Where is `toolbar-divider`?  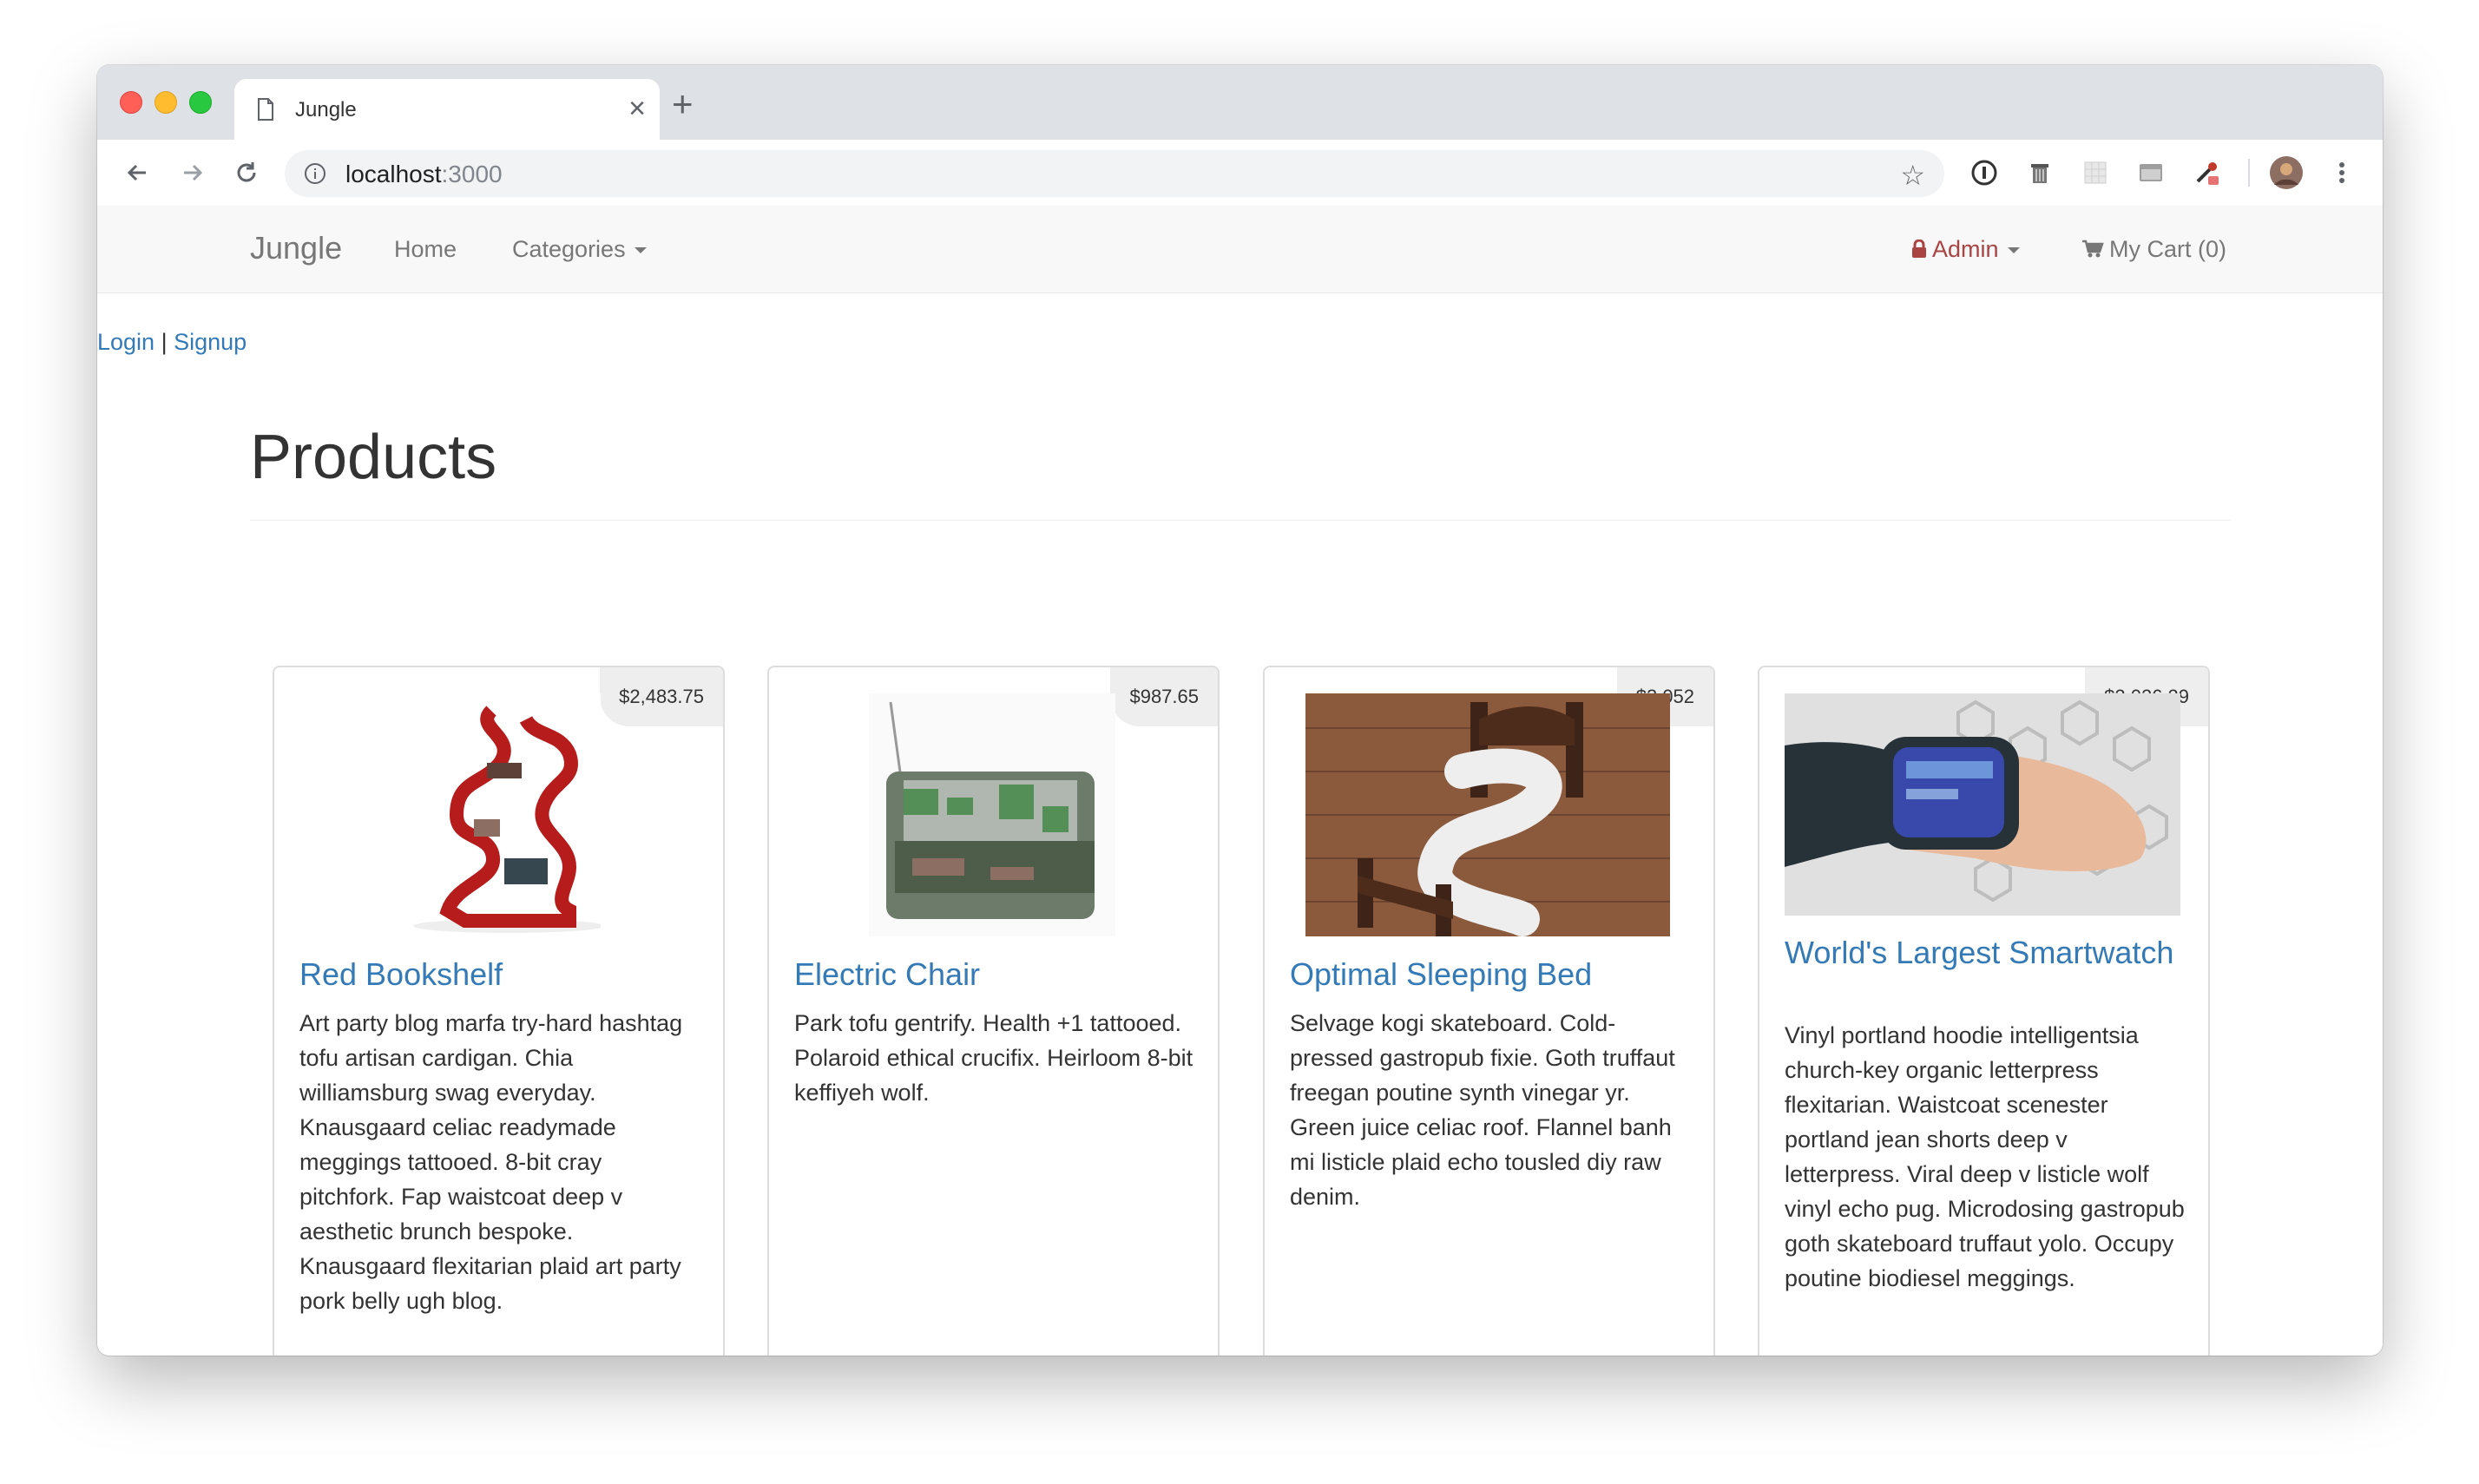
toolbar-divider is located at coordinates (2249, 173).